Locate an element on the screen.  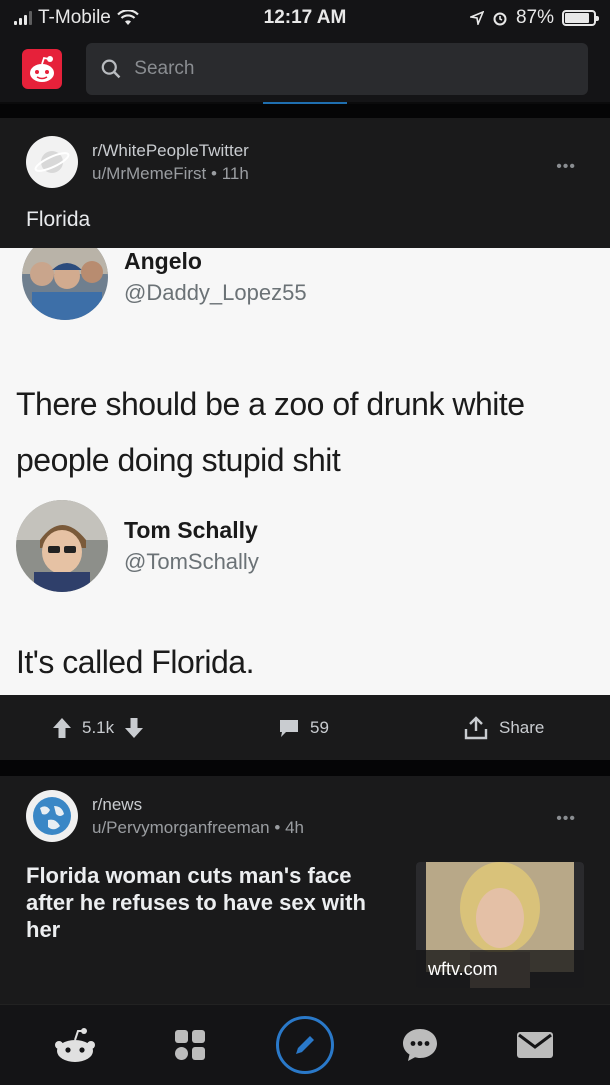
reddit-snoo-icon is located at coordinates (42, 69).